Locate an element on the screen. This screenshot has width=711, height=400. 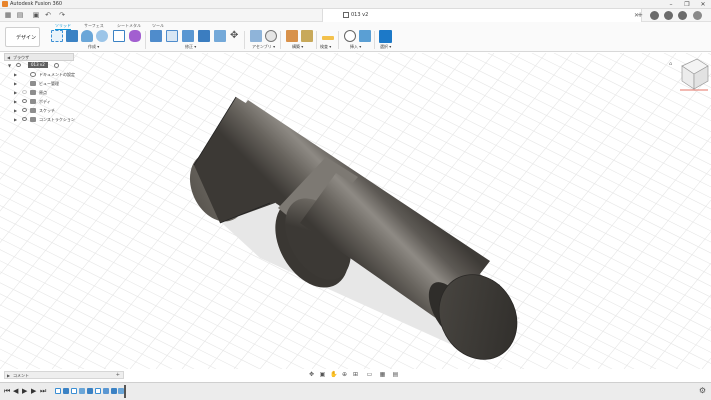
tab-surface: サーフェス is located at coordinates (94, 25).